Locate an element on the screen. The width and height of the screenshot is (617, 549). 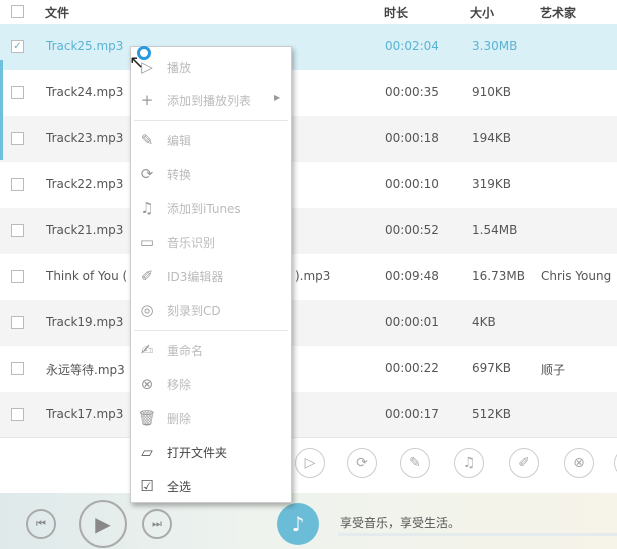
play-button: ▷ is located at coordinates (310, 463).